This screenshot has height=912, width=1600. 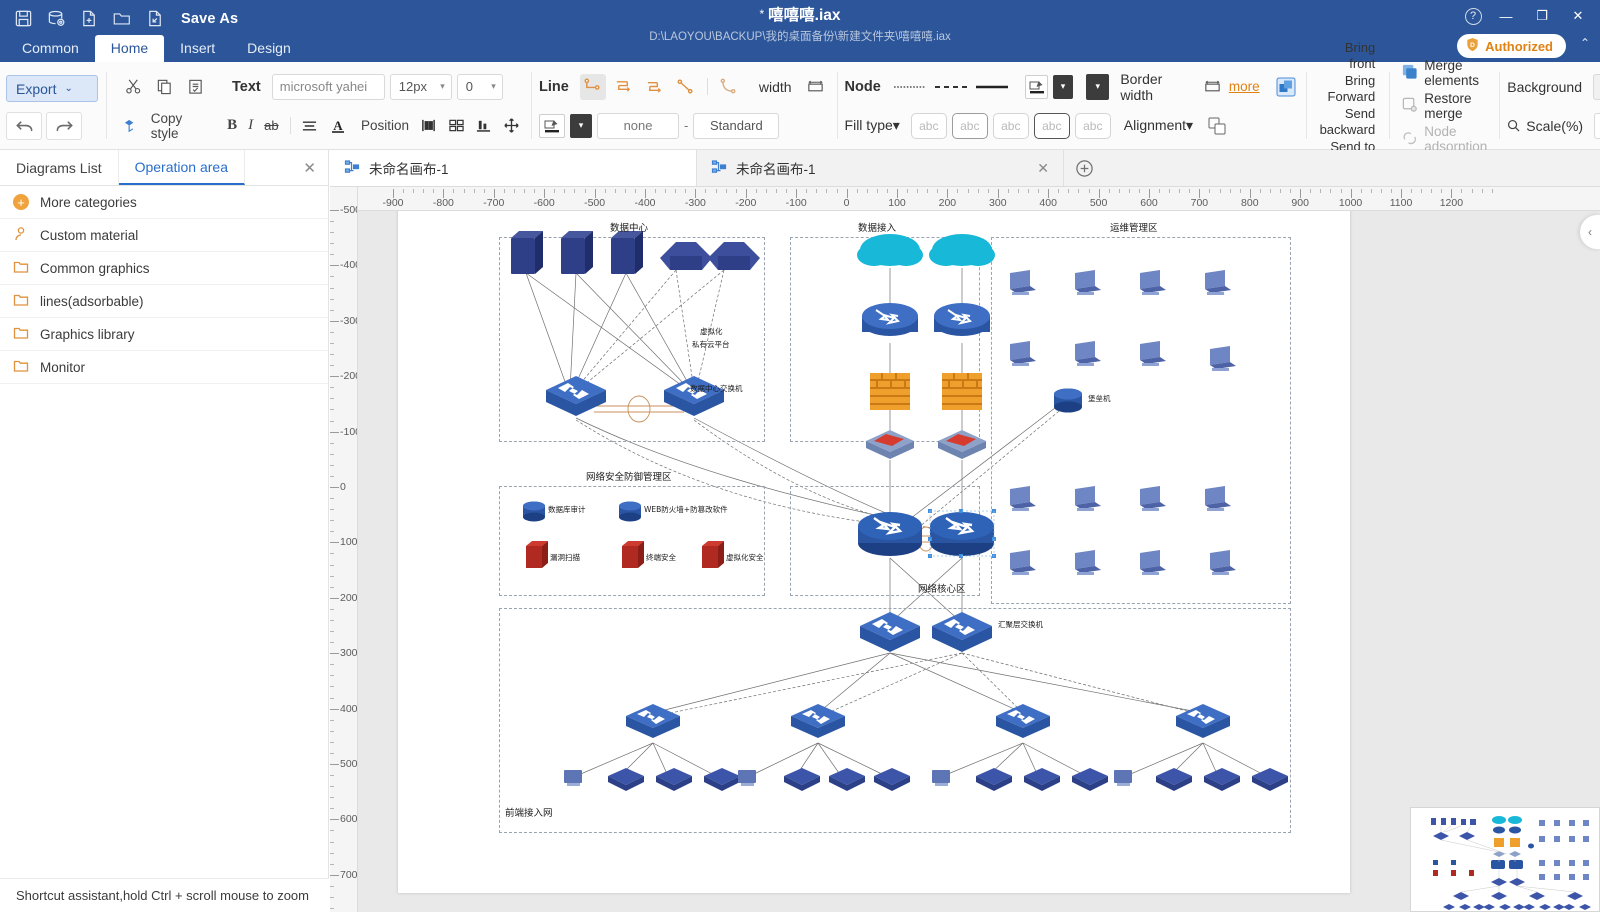 I want to click on new-tab-button, so click(x=1084, y=168).